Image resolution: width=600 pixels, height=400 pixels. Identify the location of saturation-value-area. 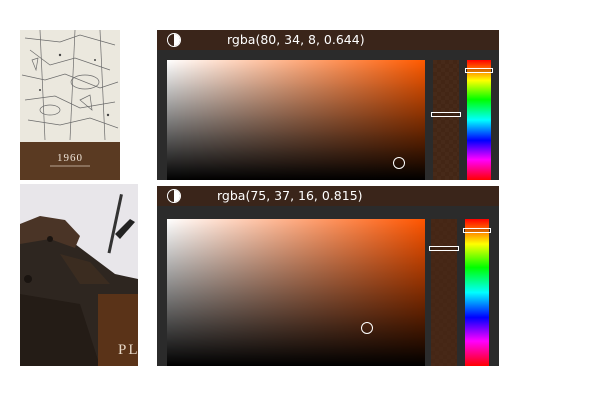
(296, 120).